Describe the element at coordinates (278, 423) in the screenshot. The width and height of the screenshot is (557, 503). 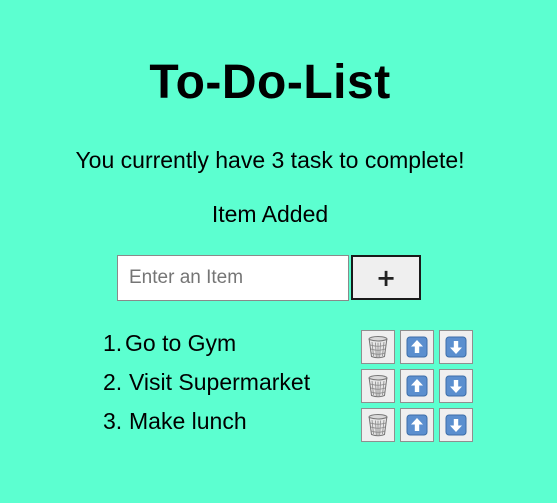
I see `list-item: 3. Make lunch` at that location.